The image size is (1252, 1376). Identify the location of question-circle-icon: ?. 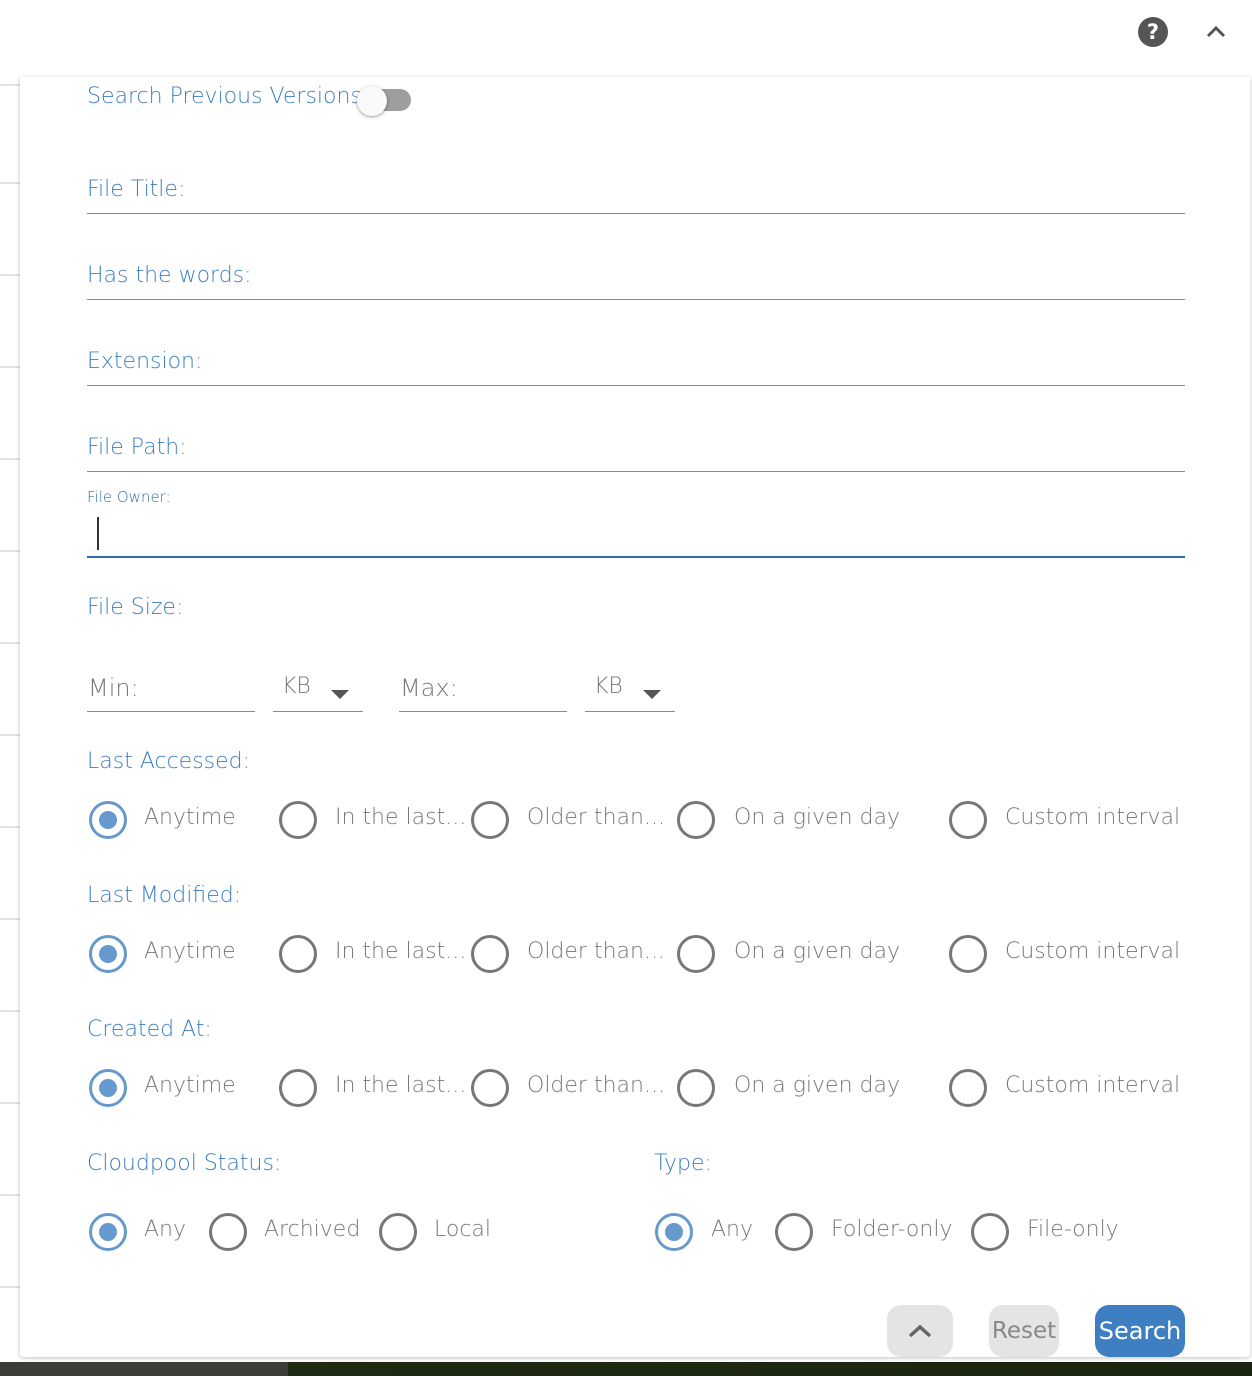
(1153, 32).